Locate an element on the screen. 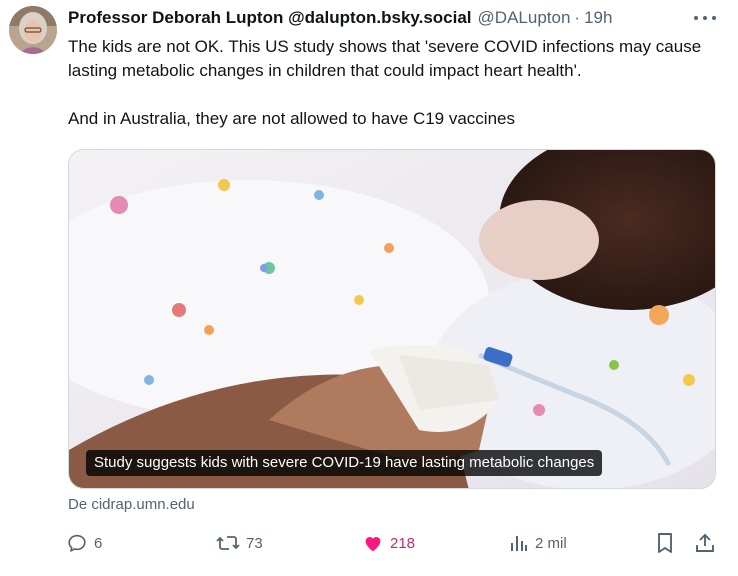 The height and width of the screenshot is (576, 738). more-icon is located at coordinates (705, 18).